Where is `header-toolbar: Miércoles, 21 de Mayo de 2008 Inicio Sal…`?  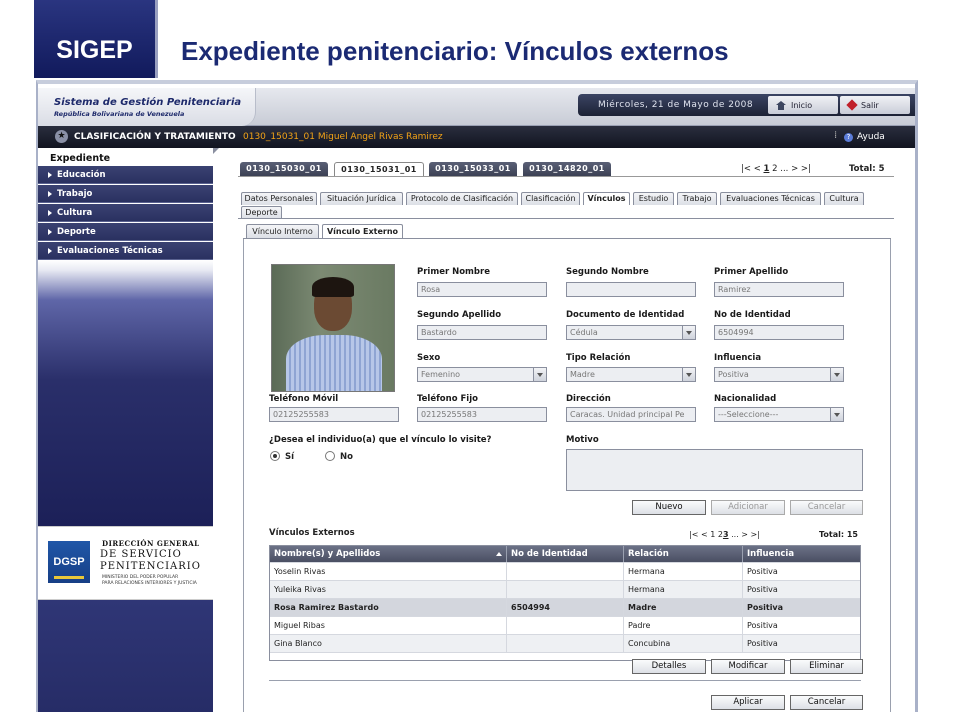
header-toolbar: Miércoles, 21 de Mayo de 2008 Inicio Sal… is located at coordinates (746, 105).